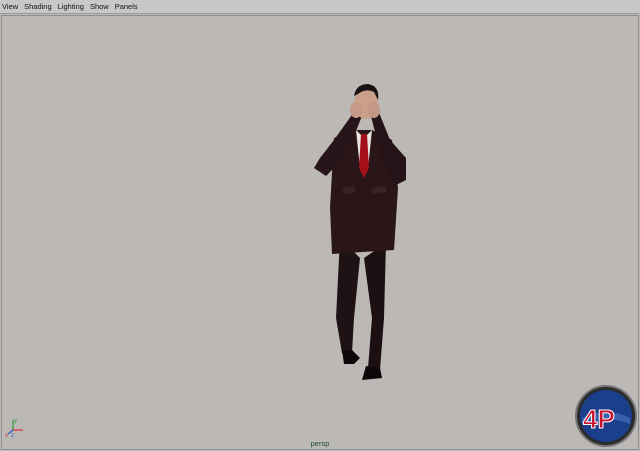 The height and width of the screenshot is (451, 640). I want to click on axis-z-label: z, so click(12, 435).